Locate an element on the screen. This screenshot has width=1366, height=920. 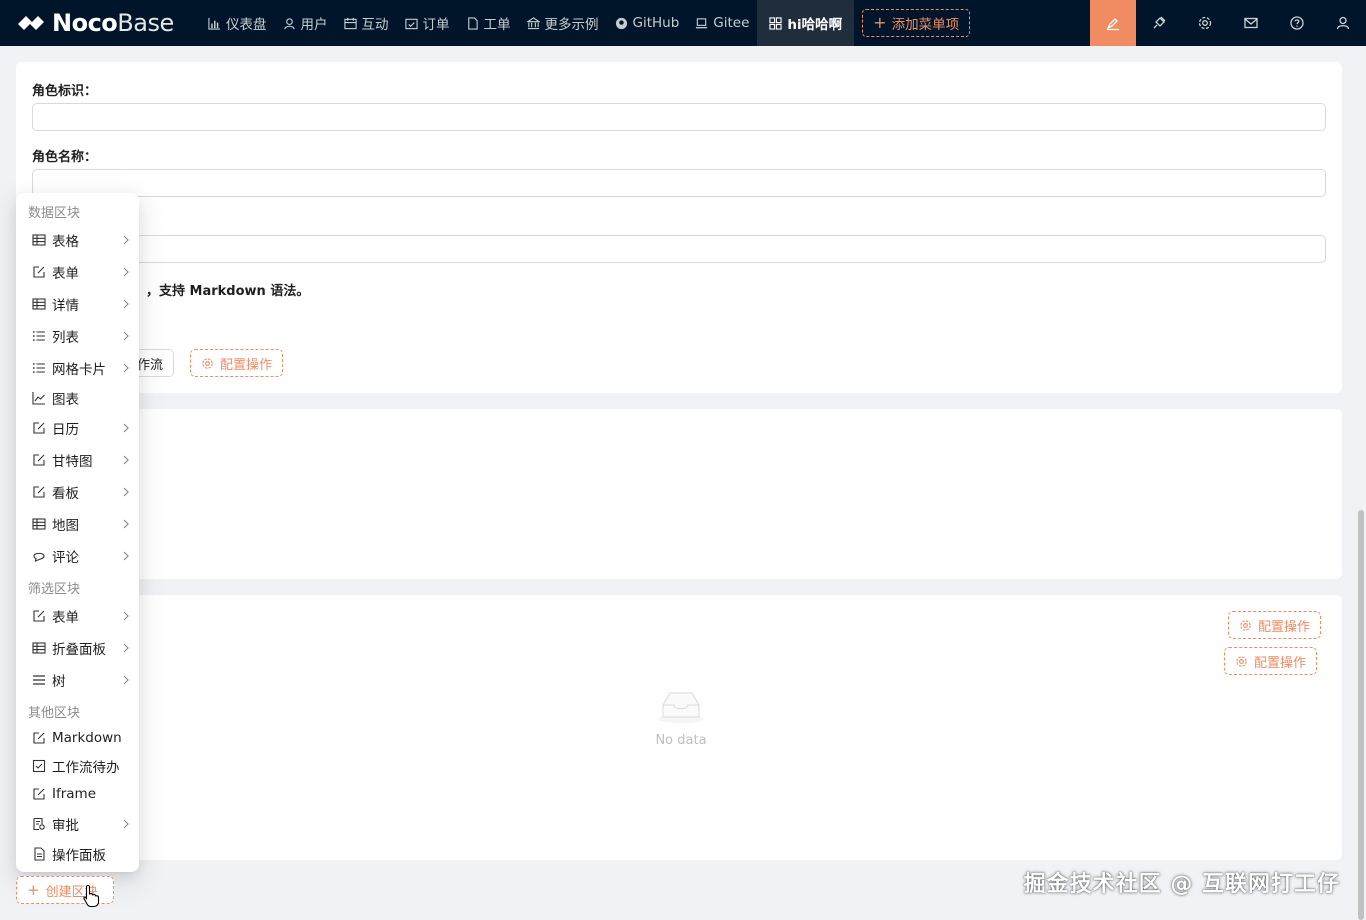
calendar-icon is located at coordinates (350, 23).